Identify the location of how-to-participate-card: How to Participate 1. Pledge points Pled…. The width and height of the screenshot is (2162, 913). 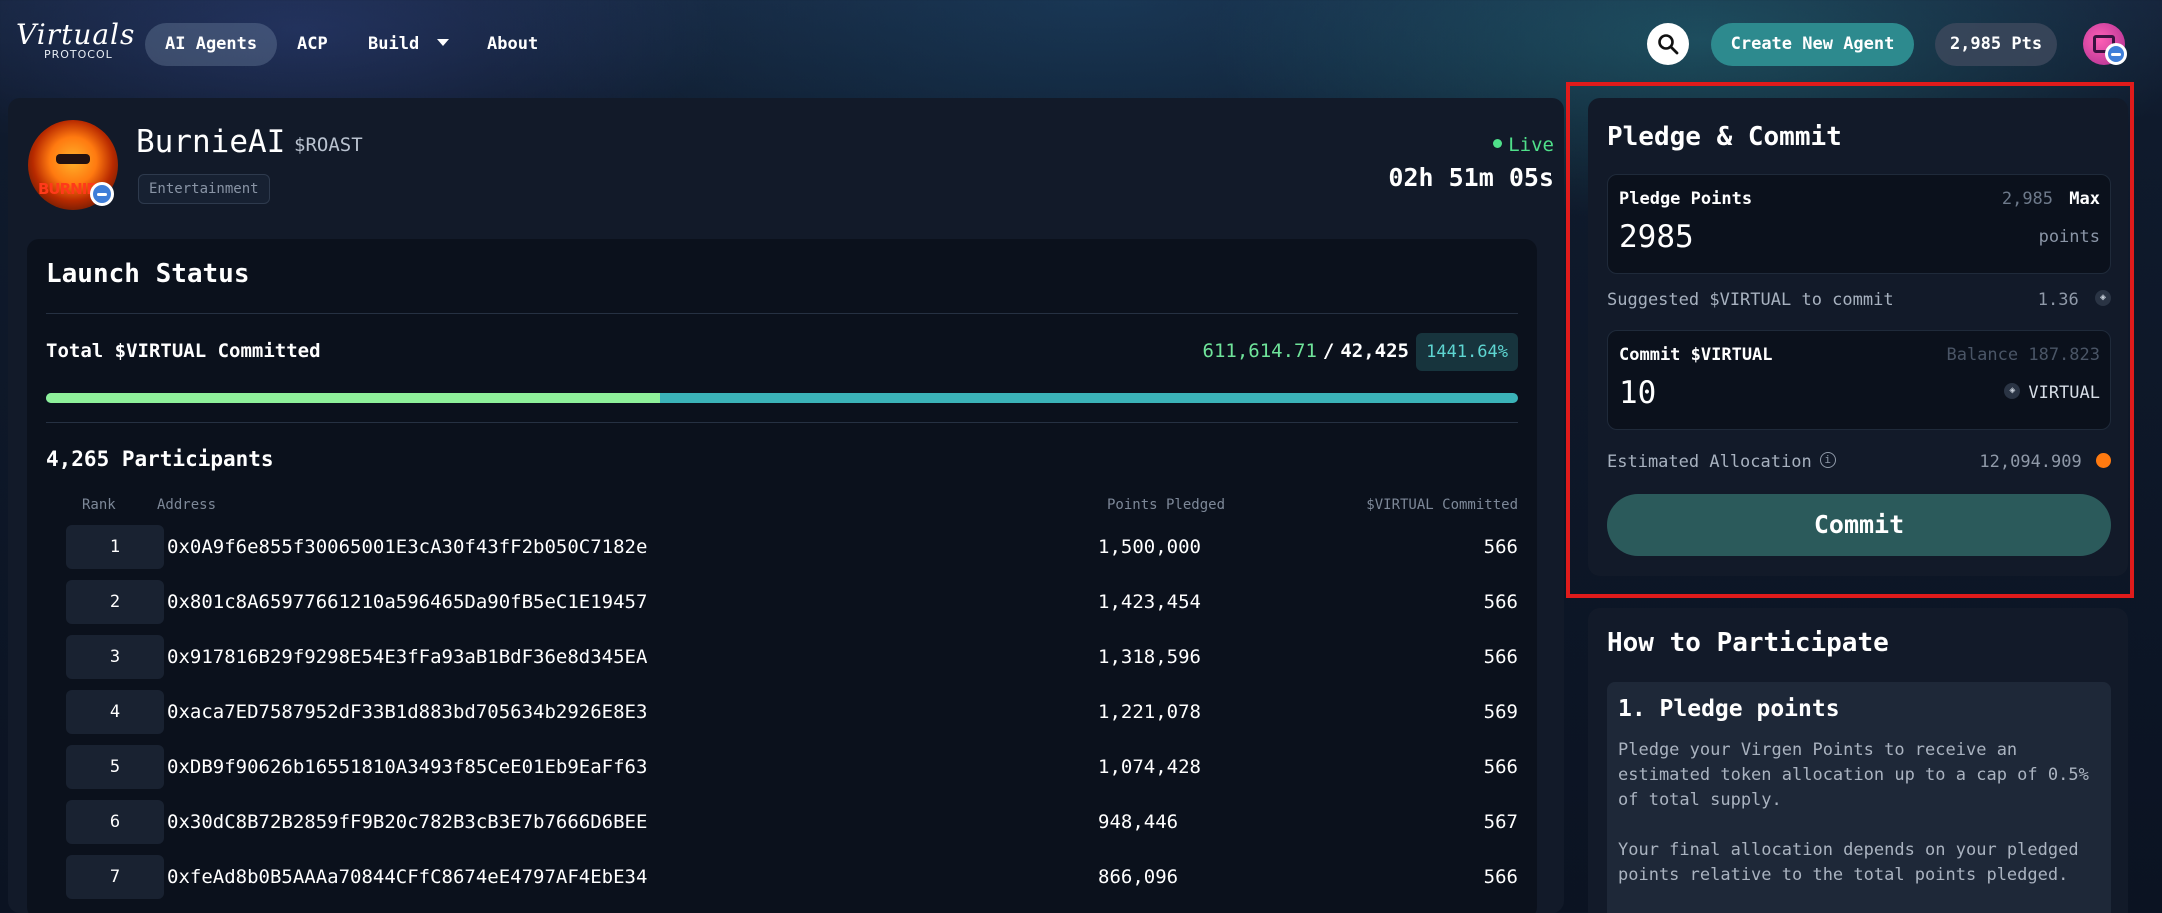
(1858, 760).